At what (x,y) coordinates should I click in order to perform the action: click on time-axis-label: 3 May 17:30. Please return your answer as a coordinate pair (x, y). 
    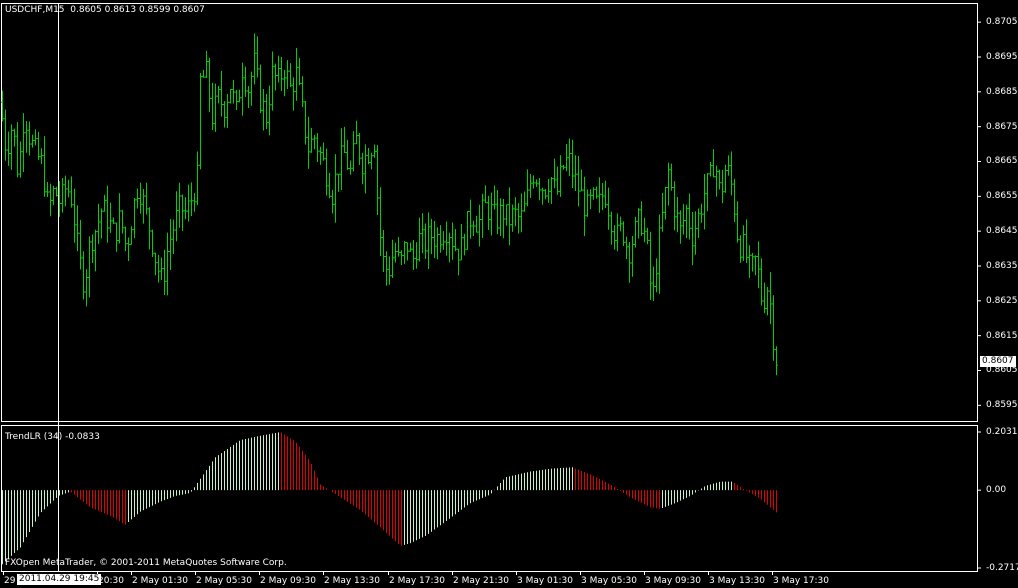
    Looking at the image, I should click on (801, 581).